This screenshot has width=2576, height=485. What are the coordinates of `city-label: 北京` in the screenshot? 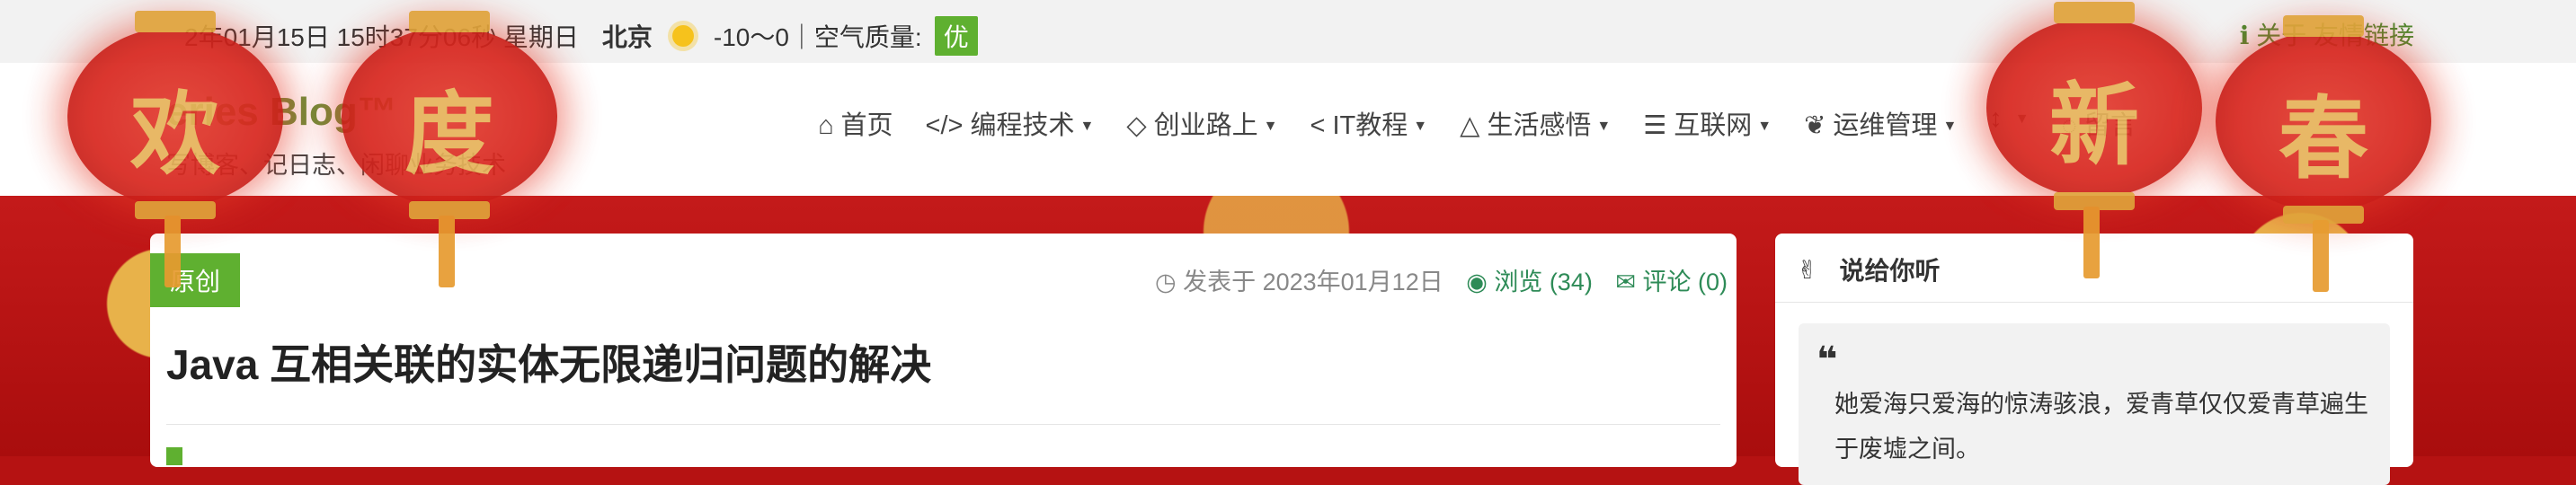 It's located at (627, 37).